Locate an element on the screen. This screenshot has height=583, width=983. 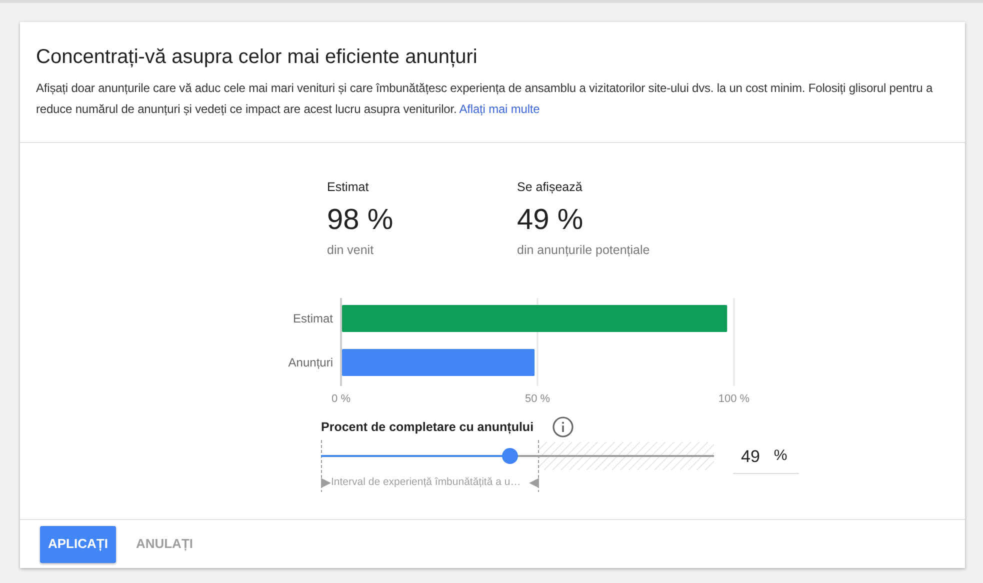
unit-label: % is located at coordinates (781, 456).